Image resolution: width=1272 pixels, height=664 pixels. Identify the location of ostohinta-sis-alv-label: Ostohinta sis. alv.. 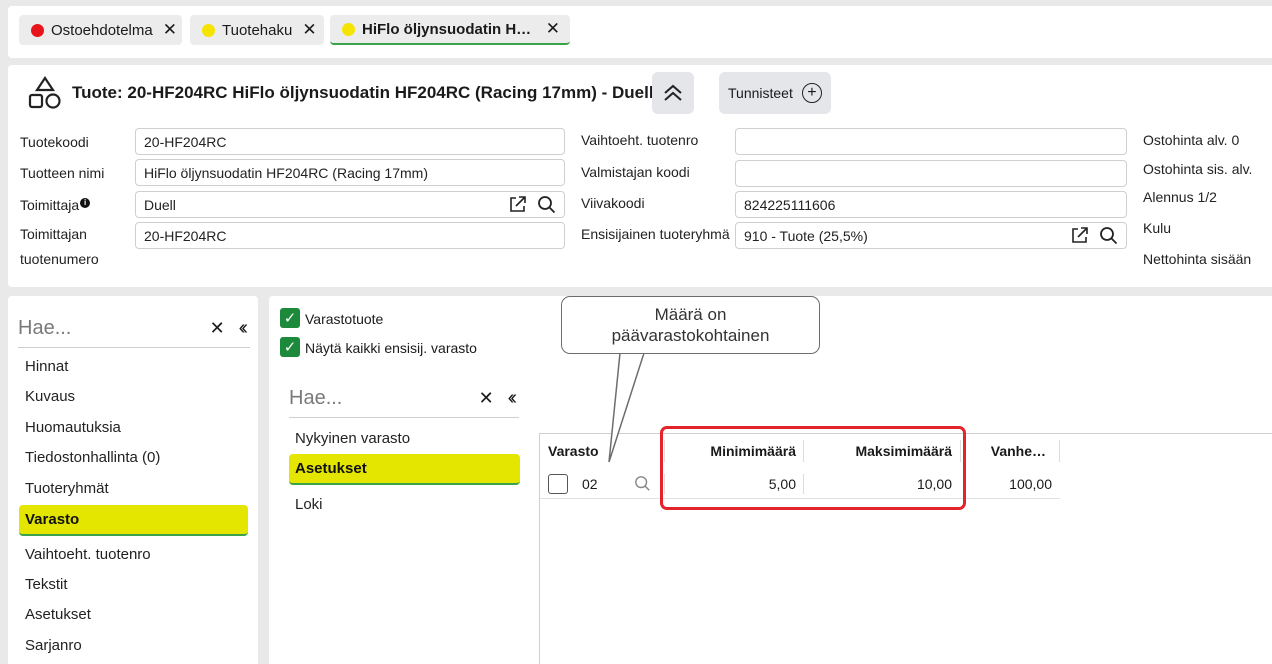
(1198, 169).